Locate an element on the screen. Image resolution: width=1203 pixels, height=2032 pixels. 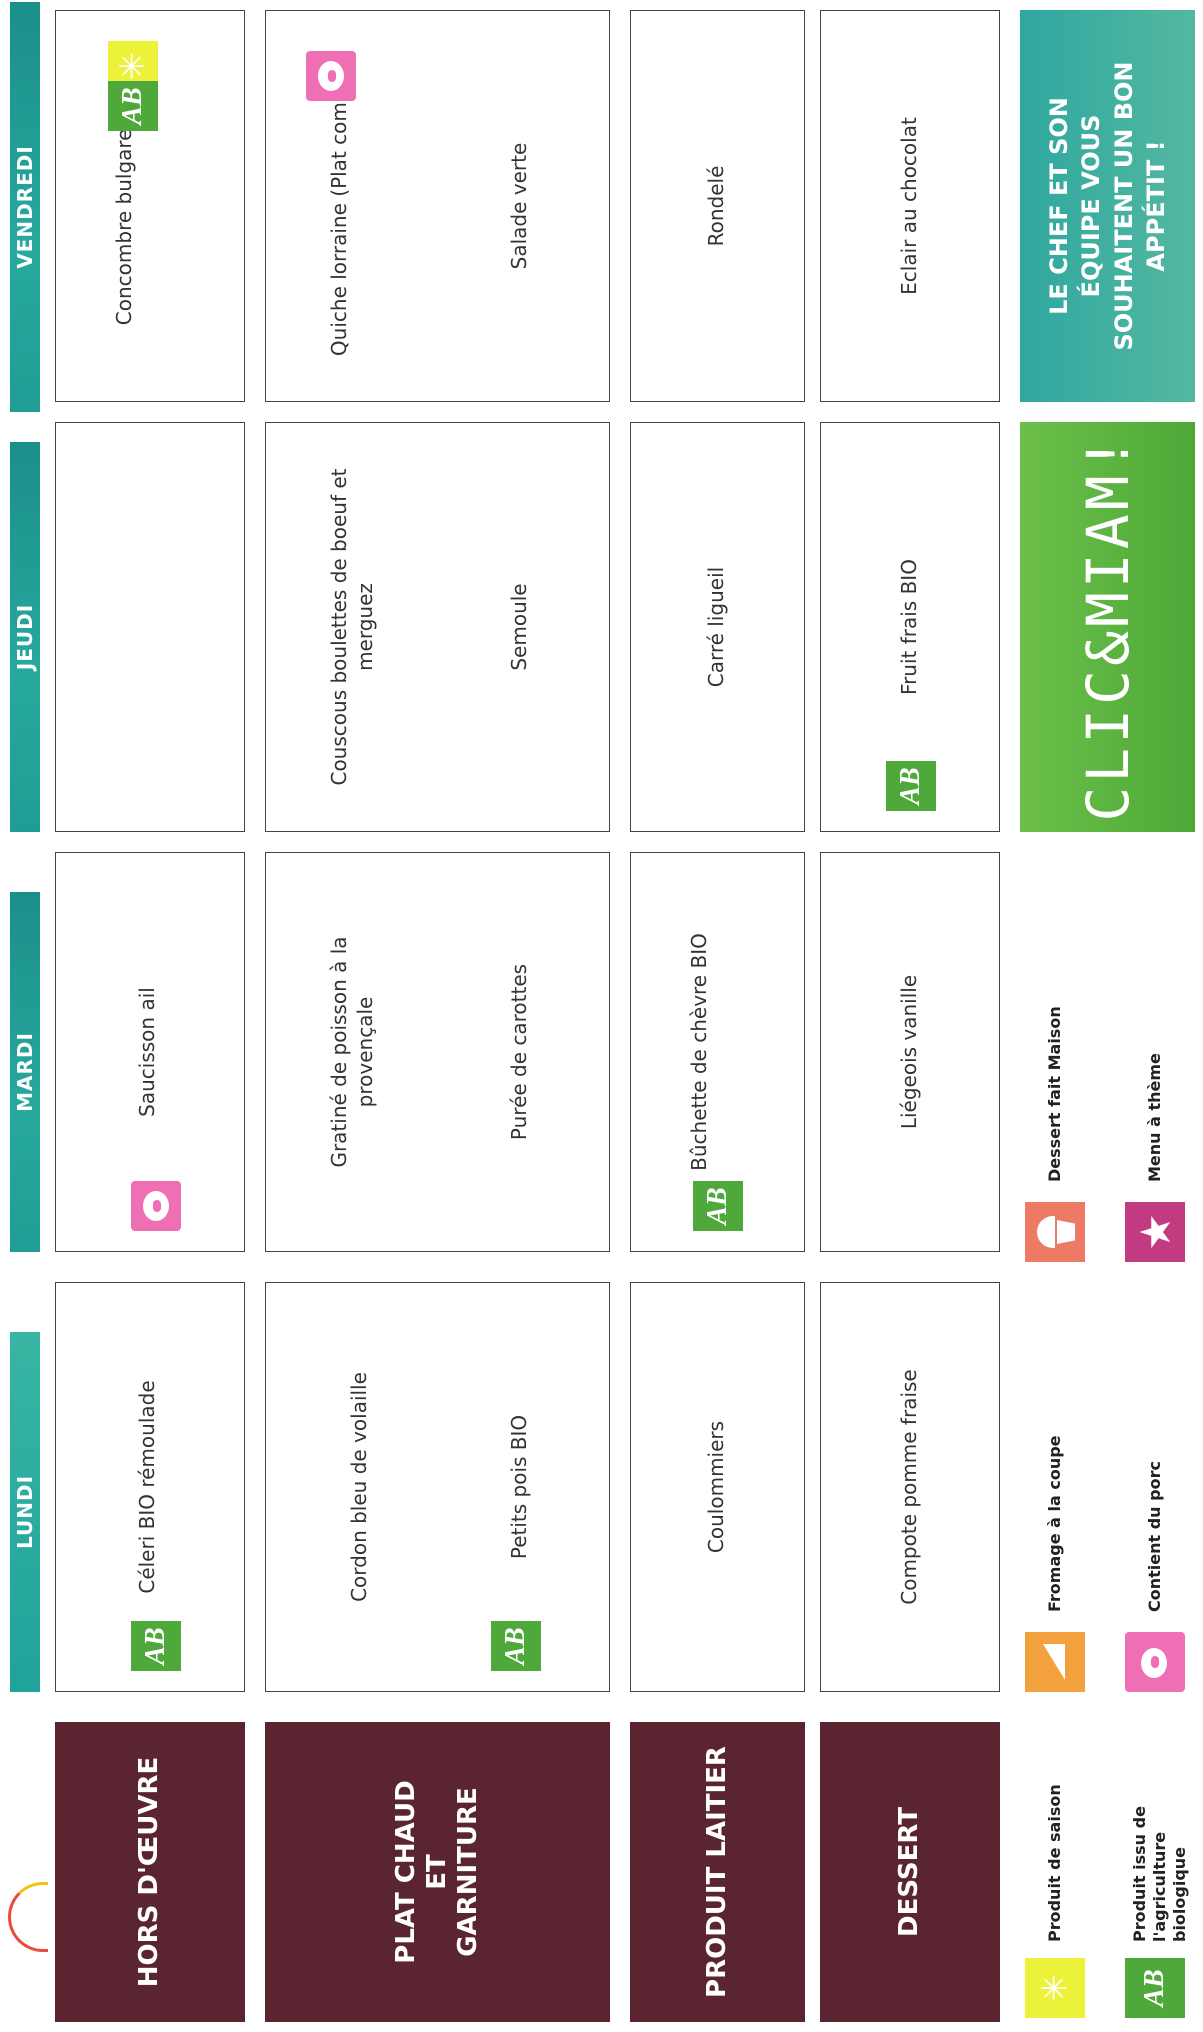
cell-vendredi-laitier: Rondelé is located at coordinates (717, 206).